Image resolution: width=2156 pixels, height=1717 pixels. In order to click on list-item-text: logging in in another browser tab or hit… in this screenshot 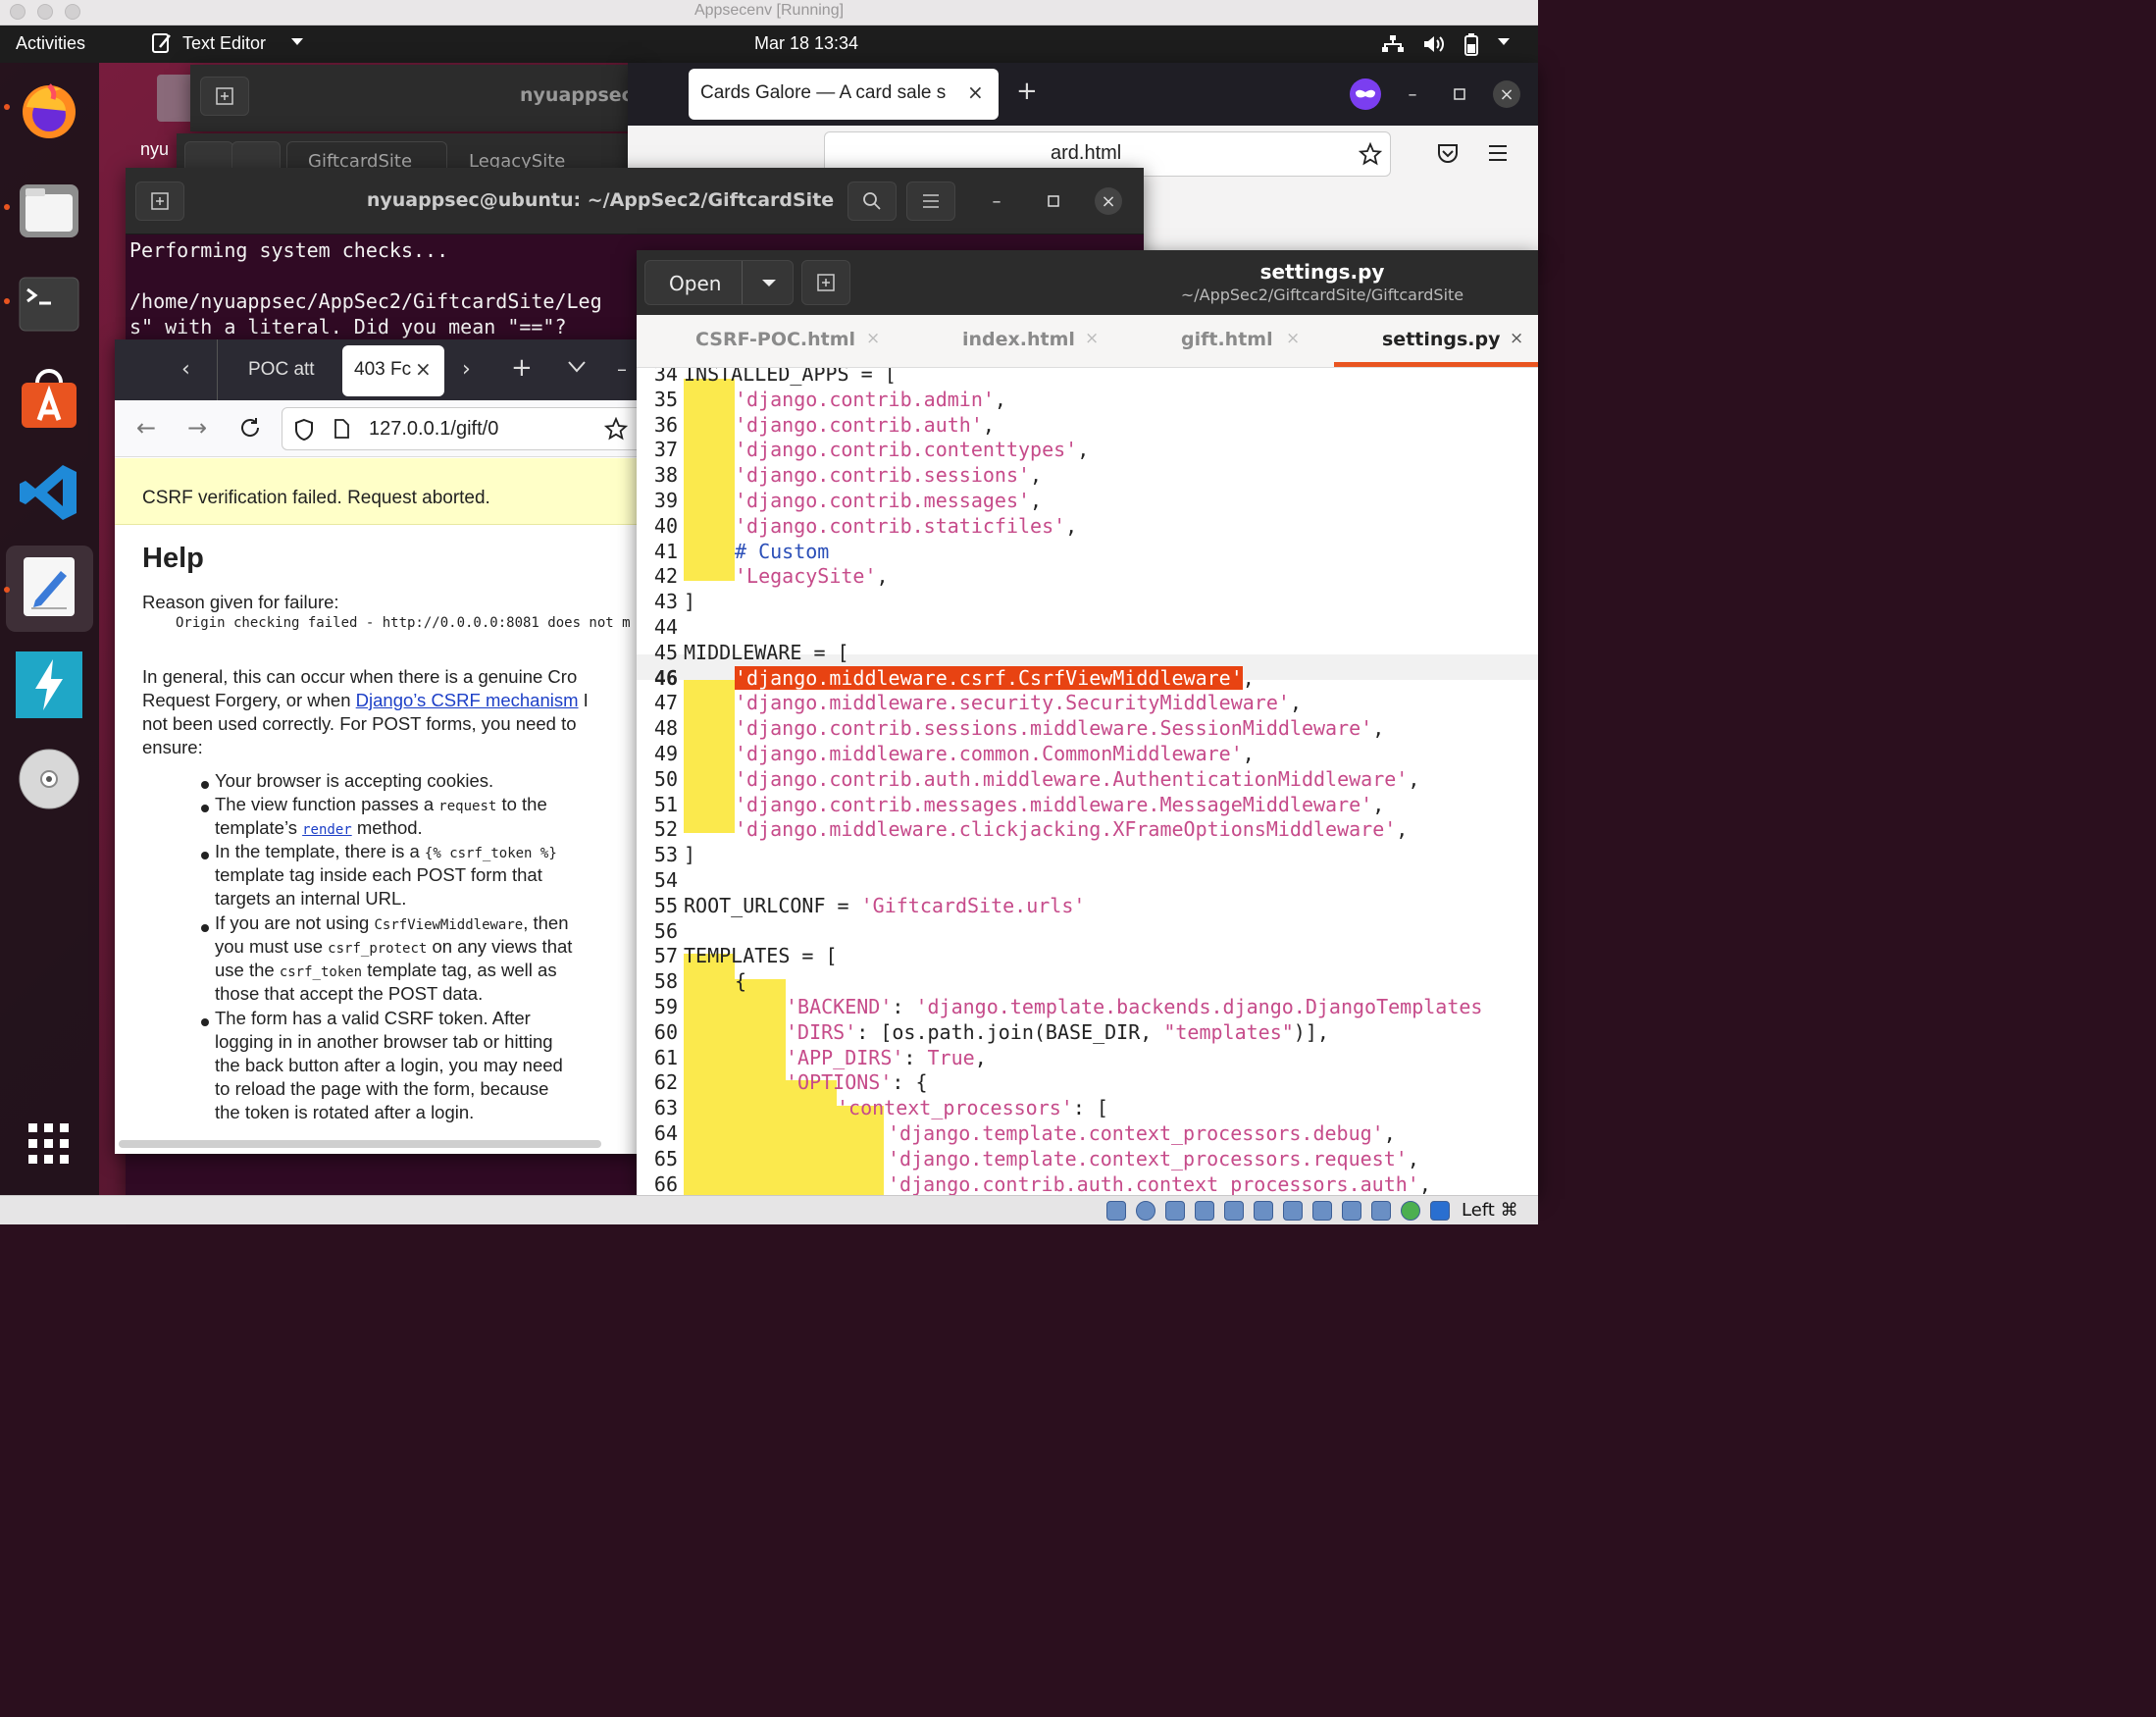, I will do `click(384, 1041)`.